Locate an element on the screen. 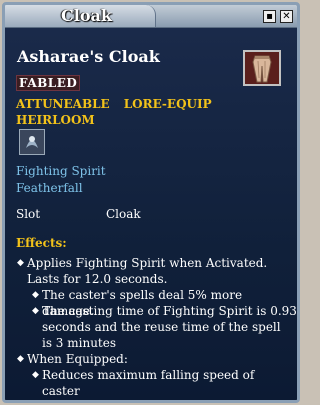  effects-header: Effects: is located at coordinates (41, 243).